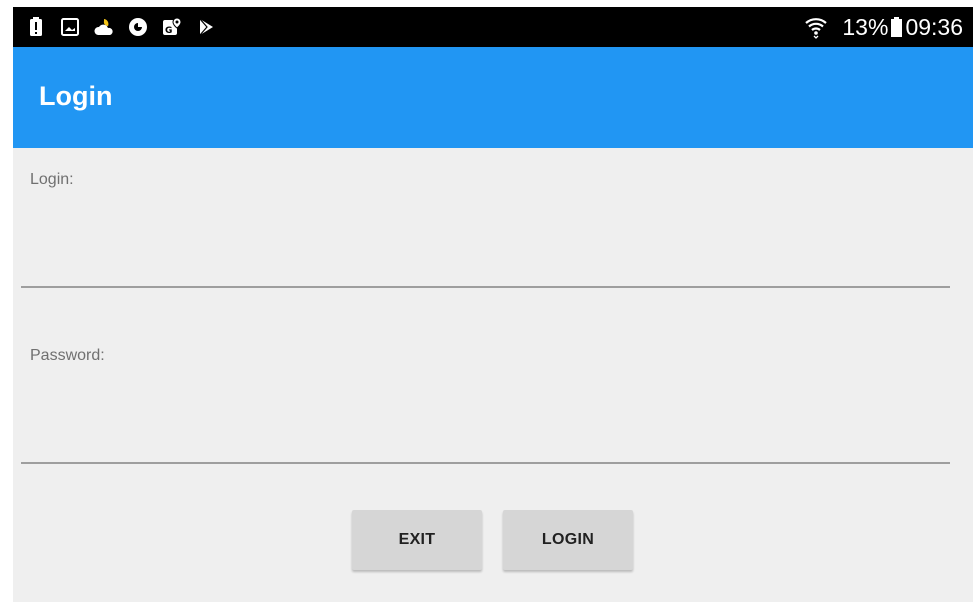 Image resolution: width=973 pixels, height=602 pixels. What do you see at coordinates (138, 27) in the screenshot?
I see `sync-icon` at bounding box center [138, 27].